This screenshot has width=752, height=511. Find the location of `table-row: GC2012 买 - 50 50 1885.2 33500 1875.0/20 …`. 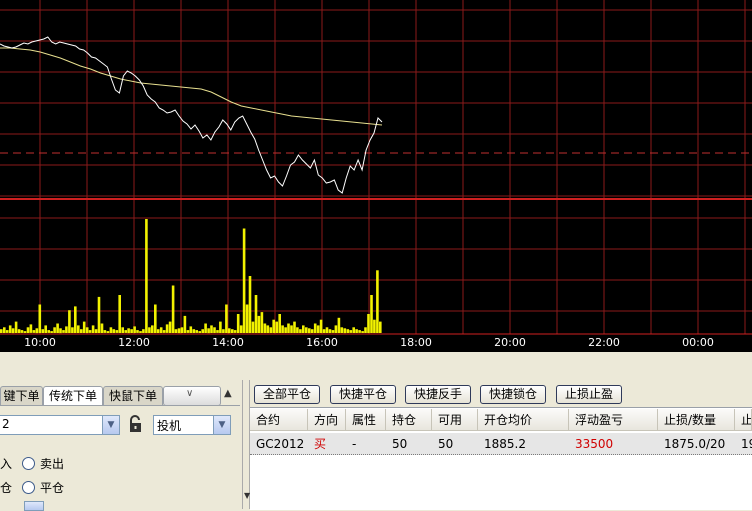

table-row: GC2012 买 - 50 50 1885.2 33500 1875.0/20 … is located at coordinates (501, 444).